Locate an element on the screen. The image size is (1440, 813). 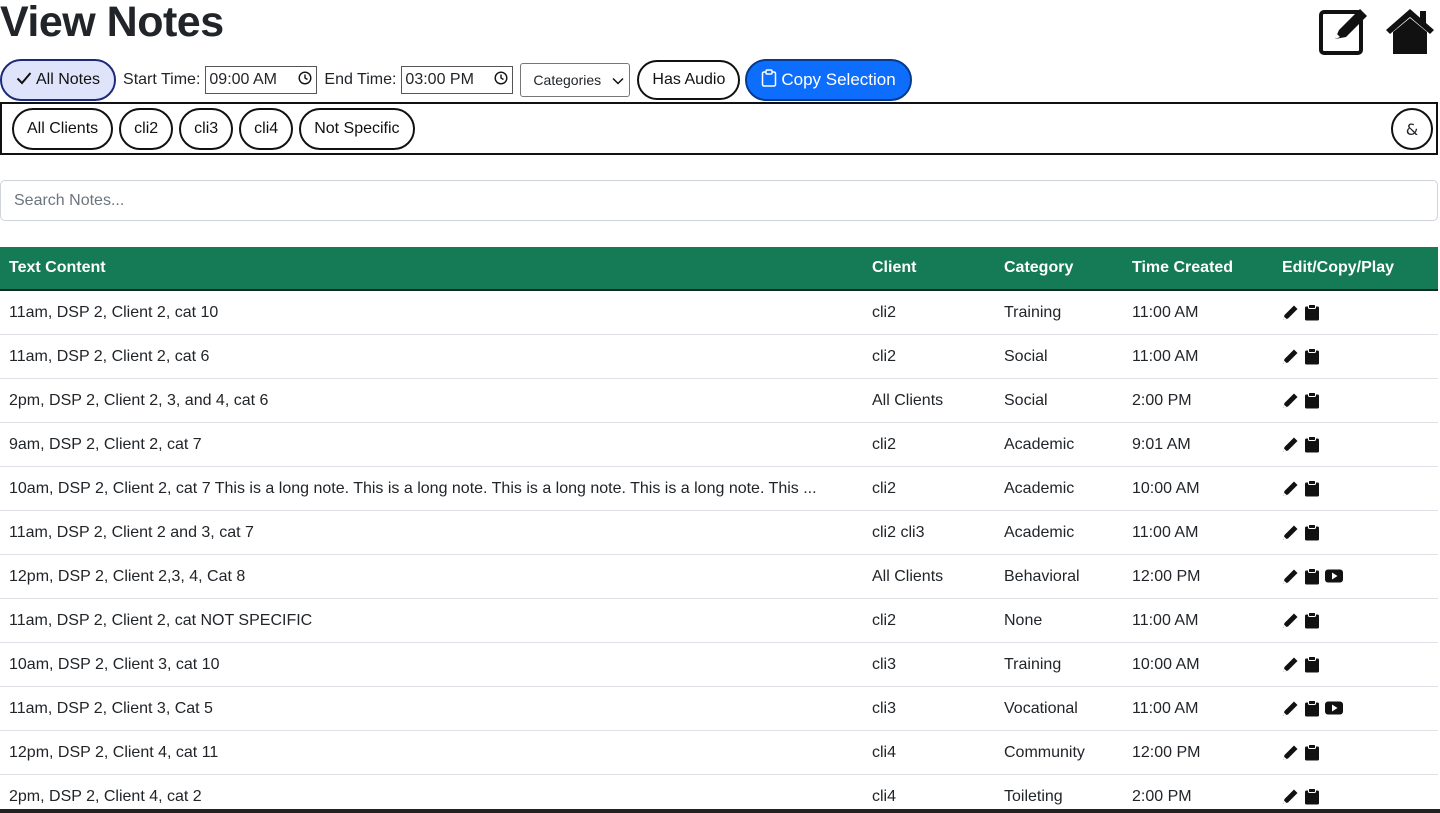
note-text-cell: 11am, DSP 2, Client 3, Cat 5 is located at coordinates (431, 708).